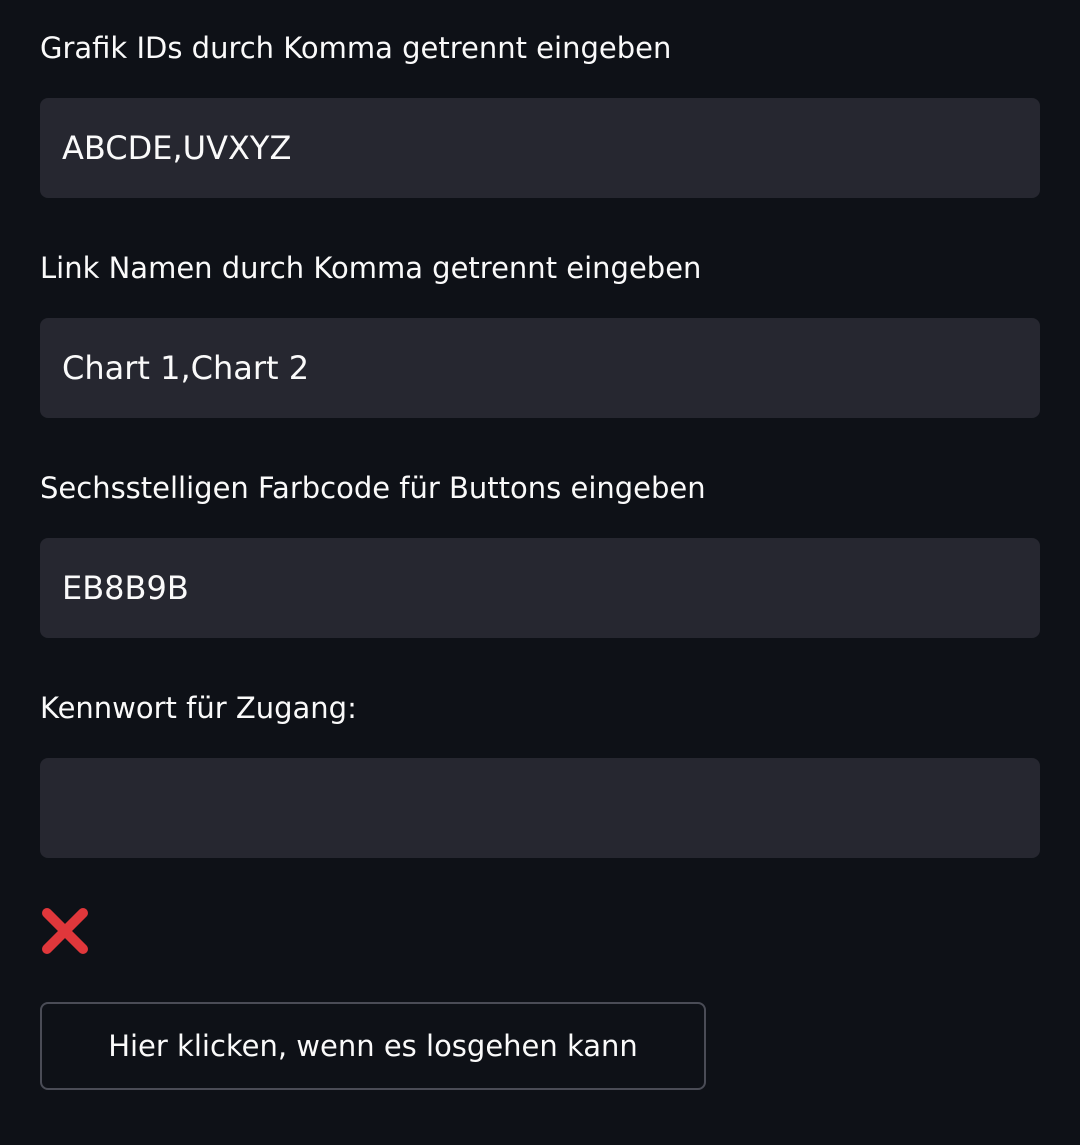 The width and height of the screenshot is (1080, 1145). I want to click on link-namen-input, so click(540, 368).